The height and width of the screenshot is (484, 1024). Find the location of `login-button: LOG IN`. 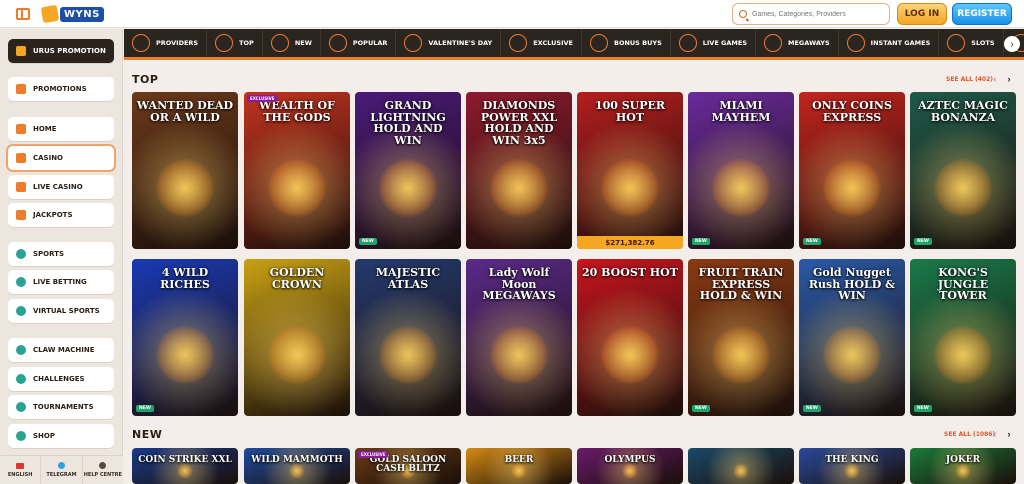

login-button: LOG IN is located at coordinates (922, 14).